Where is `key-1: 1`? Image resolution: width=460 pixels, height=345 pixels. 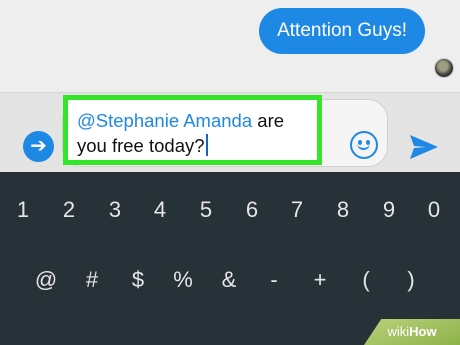 key-1: 1 is located at coordinates (23, 210).